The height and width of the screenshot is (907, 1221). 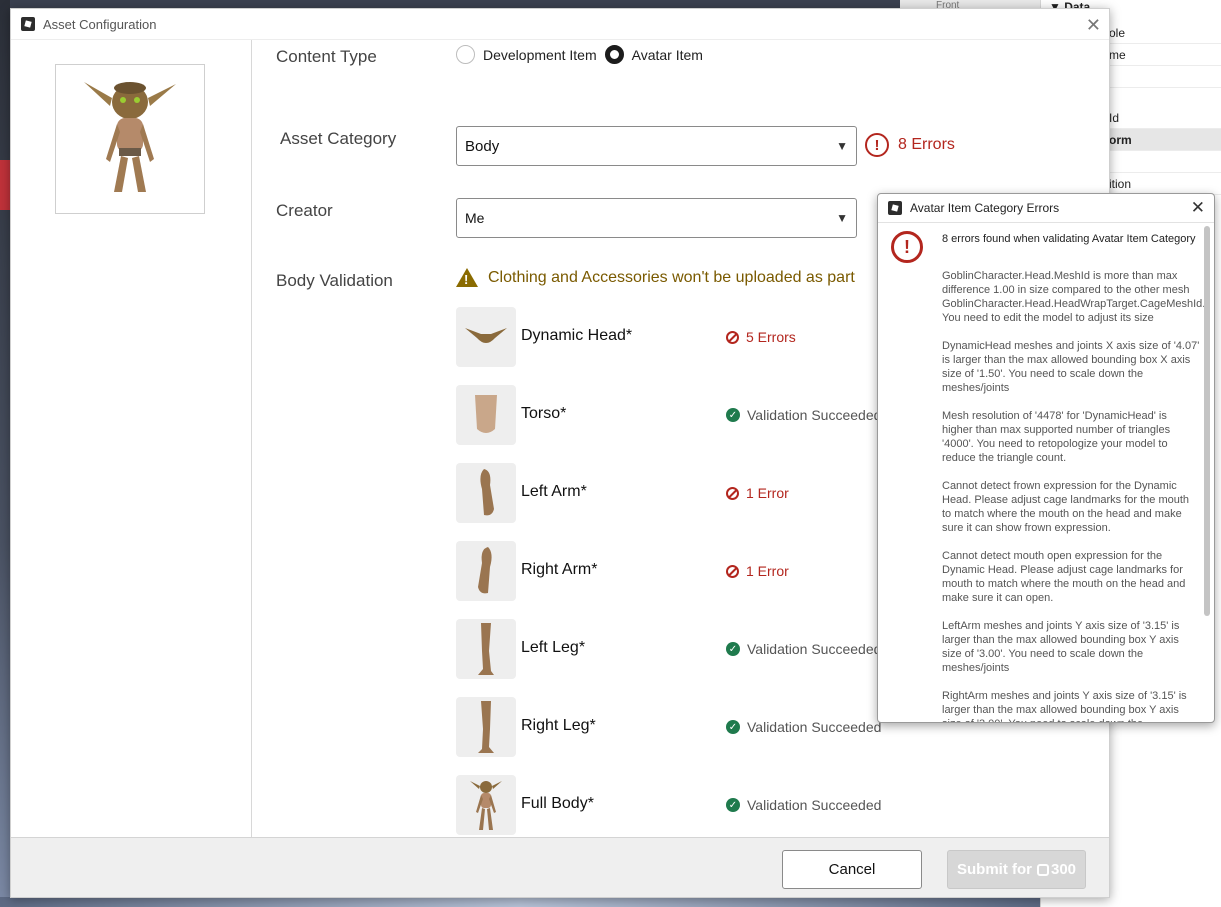 I want to click on submit-button: Submit for 300, so click(x=1016, y=869).